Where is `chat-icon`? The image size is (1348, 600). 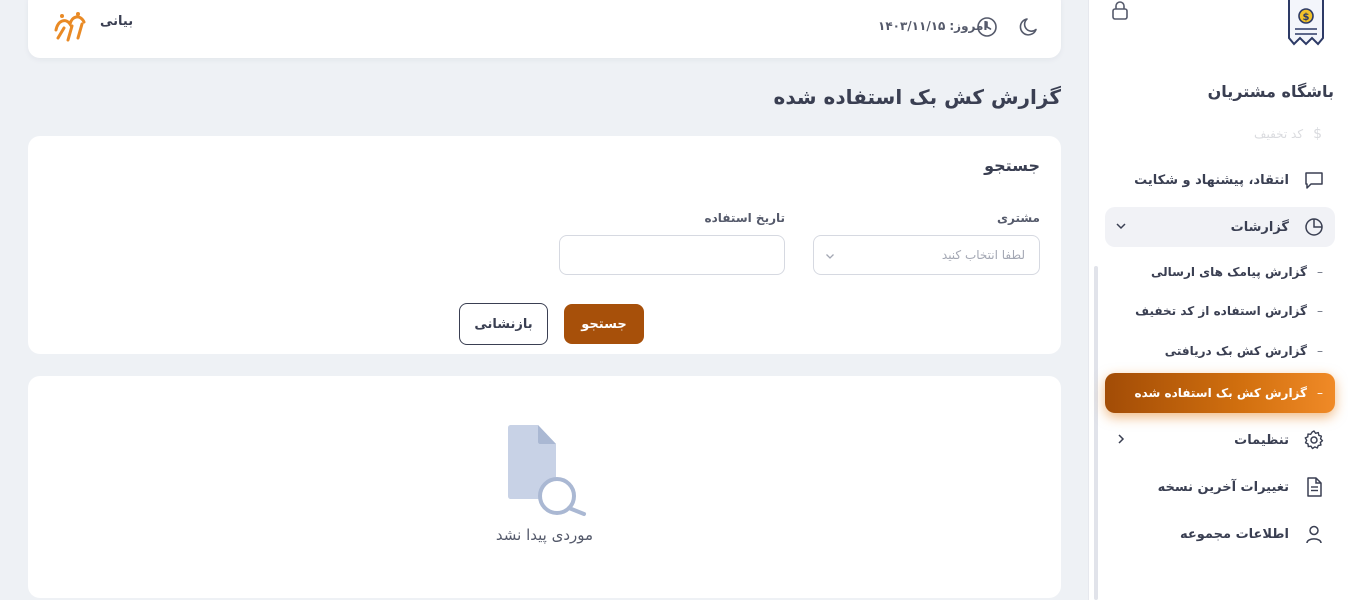 chat-icon is located at coordinates (1314, 180).